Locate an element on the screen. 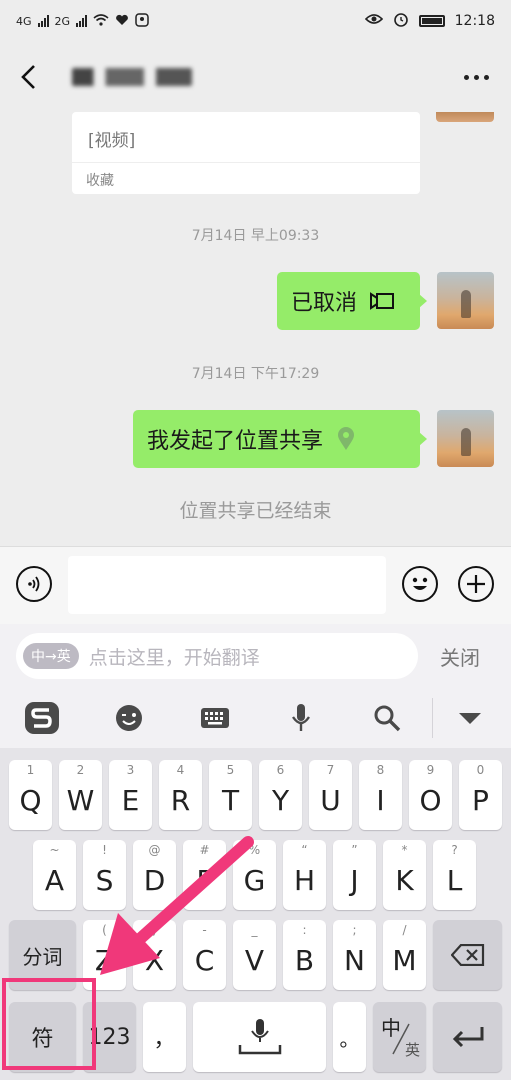 Image resolution: width=511 pixels, height=1080 pixels. translate-field: 中→英 点击这里，开始翻译 is located at coordinates (217, 656).